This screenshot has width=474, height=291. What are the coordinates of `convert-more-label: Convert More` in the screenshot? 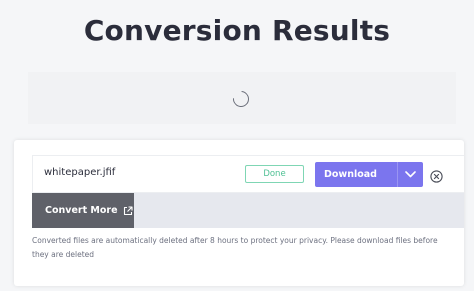 It's located at (81, 210).